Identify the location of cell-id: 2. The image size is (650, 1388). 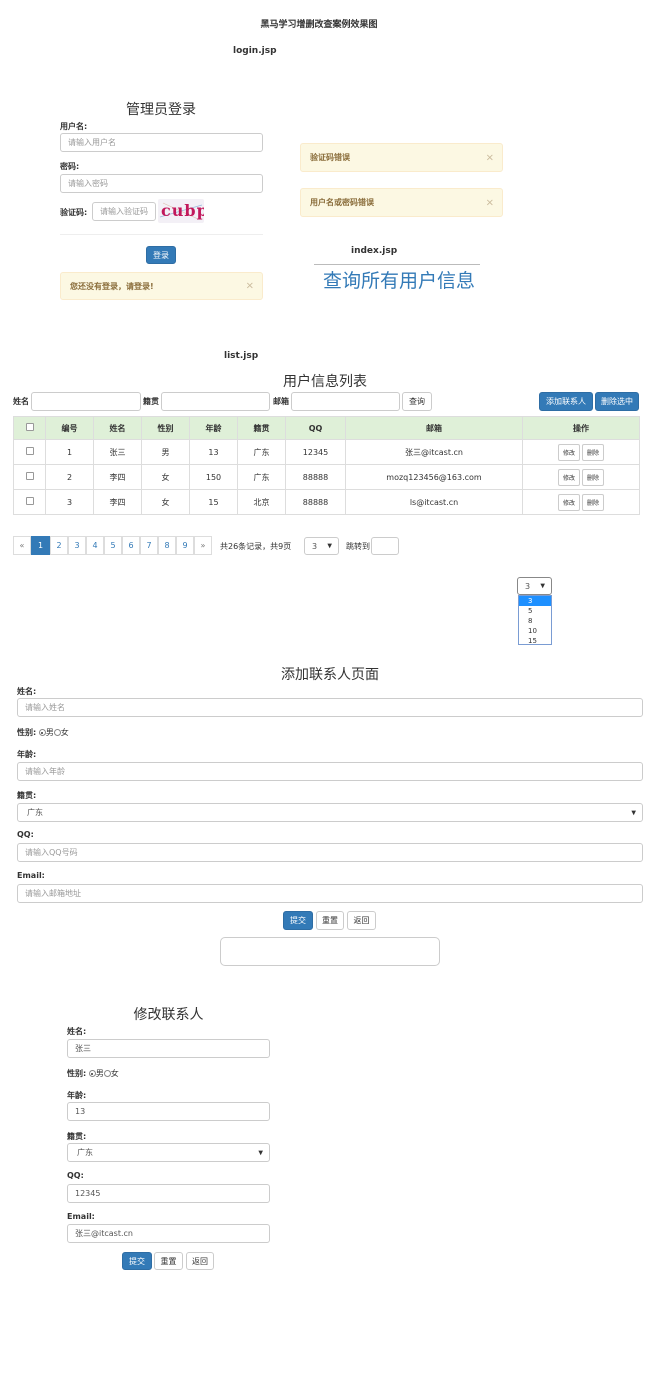
(69, 477).